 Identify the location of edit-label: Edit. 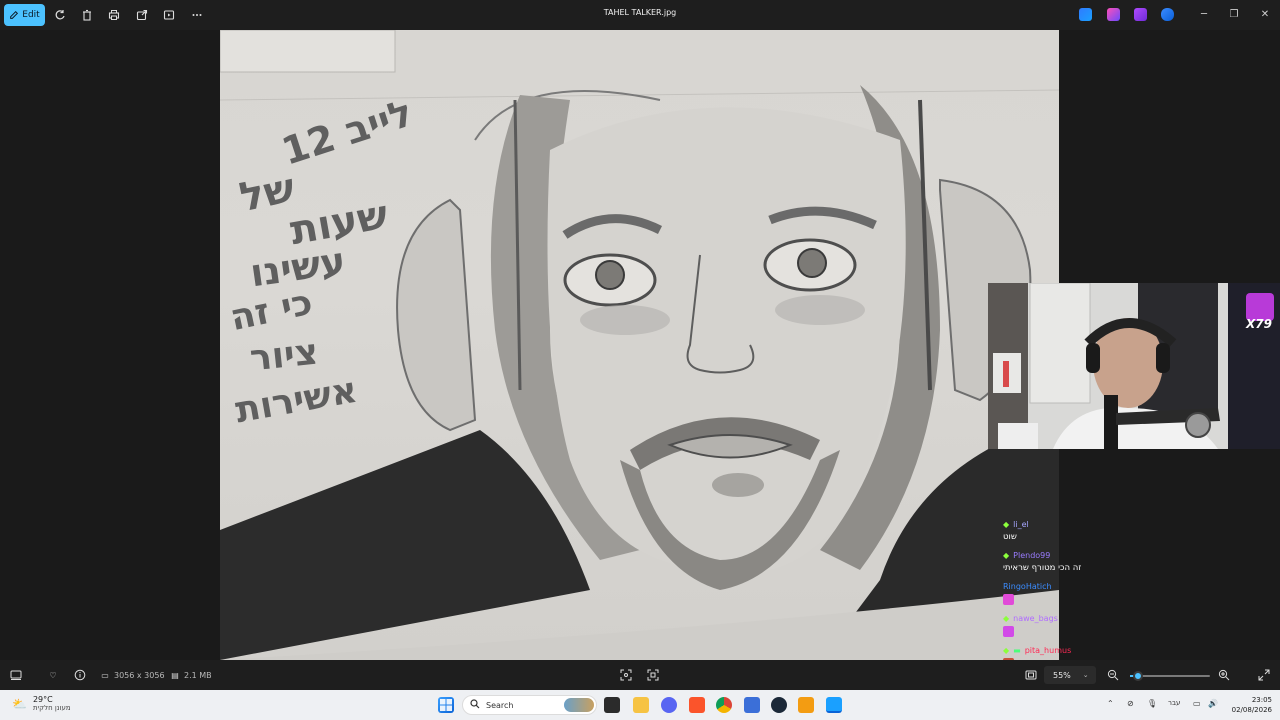
(31, 15).